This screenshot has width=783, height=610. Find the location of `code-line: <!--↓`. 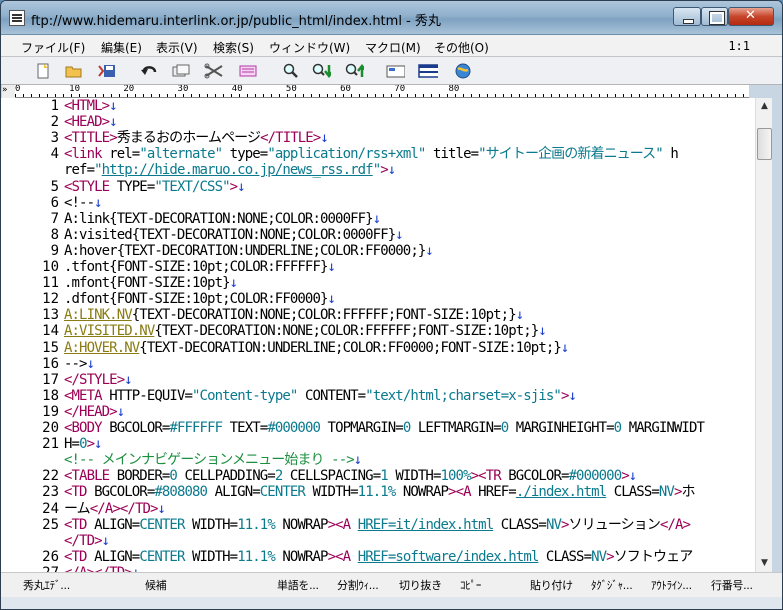

code-line: <!--↓ is located at coordinates (83, 203).